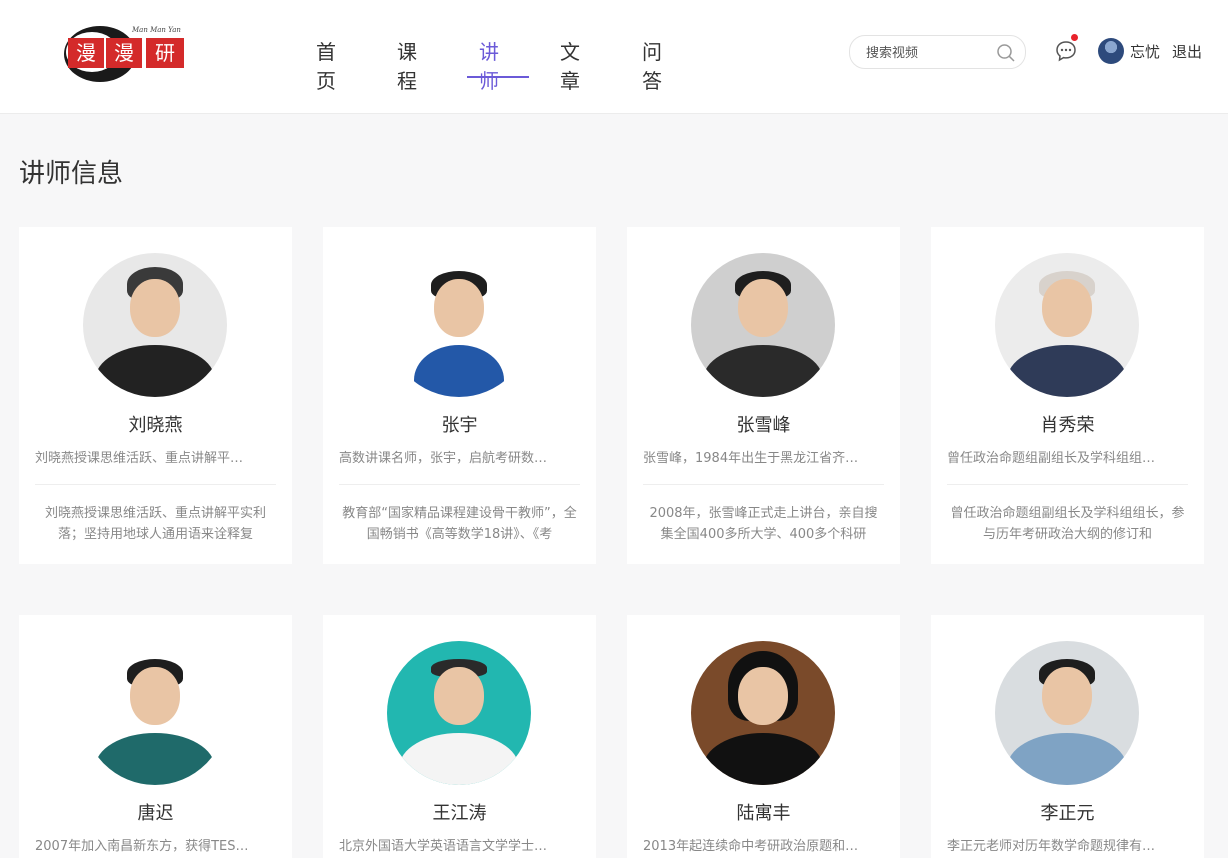 The height and width of the screenshot is (858, 1228). I want to click on message-icon, so click(1066, 53).